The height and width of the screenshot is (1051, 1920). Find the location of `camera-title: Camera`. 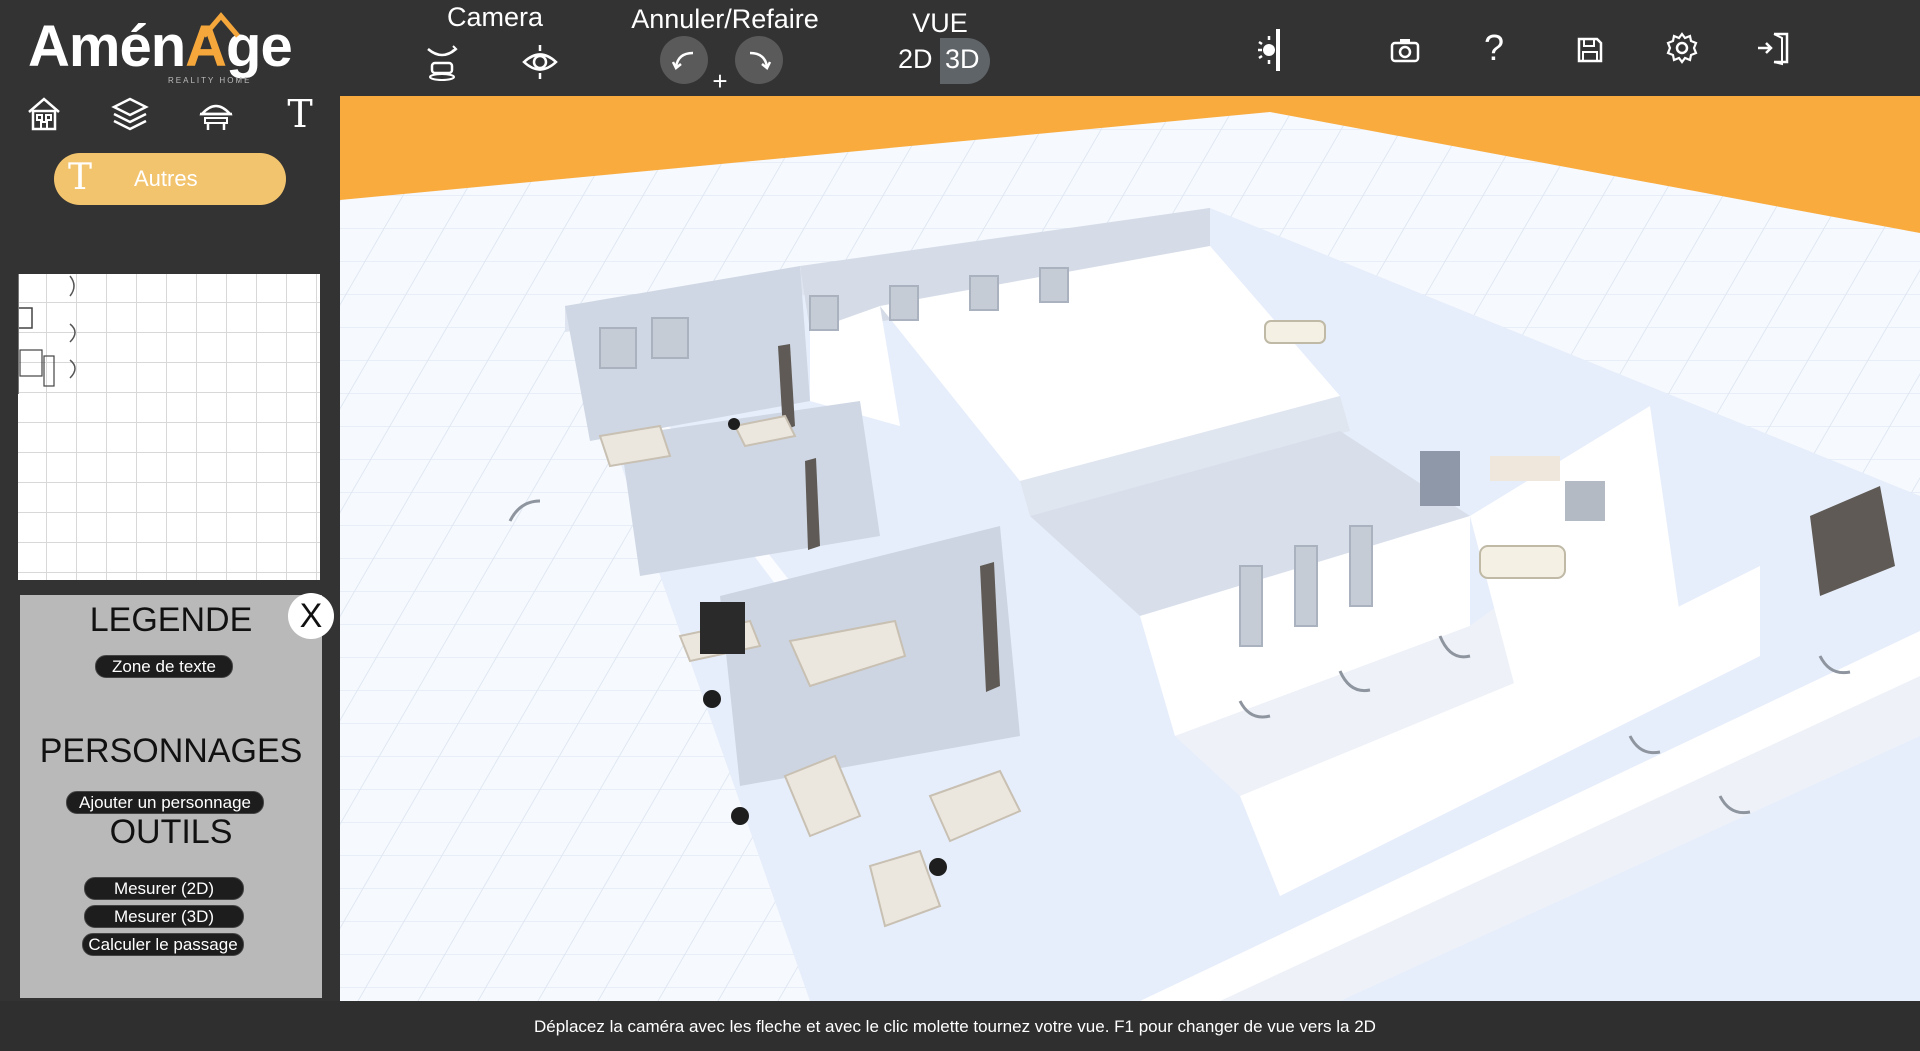

camera-title: Camera is located at coordinates (495, 17).